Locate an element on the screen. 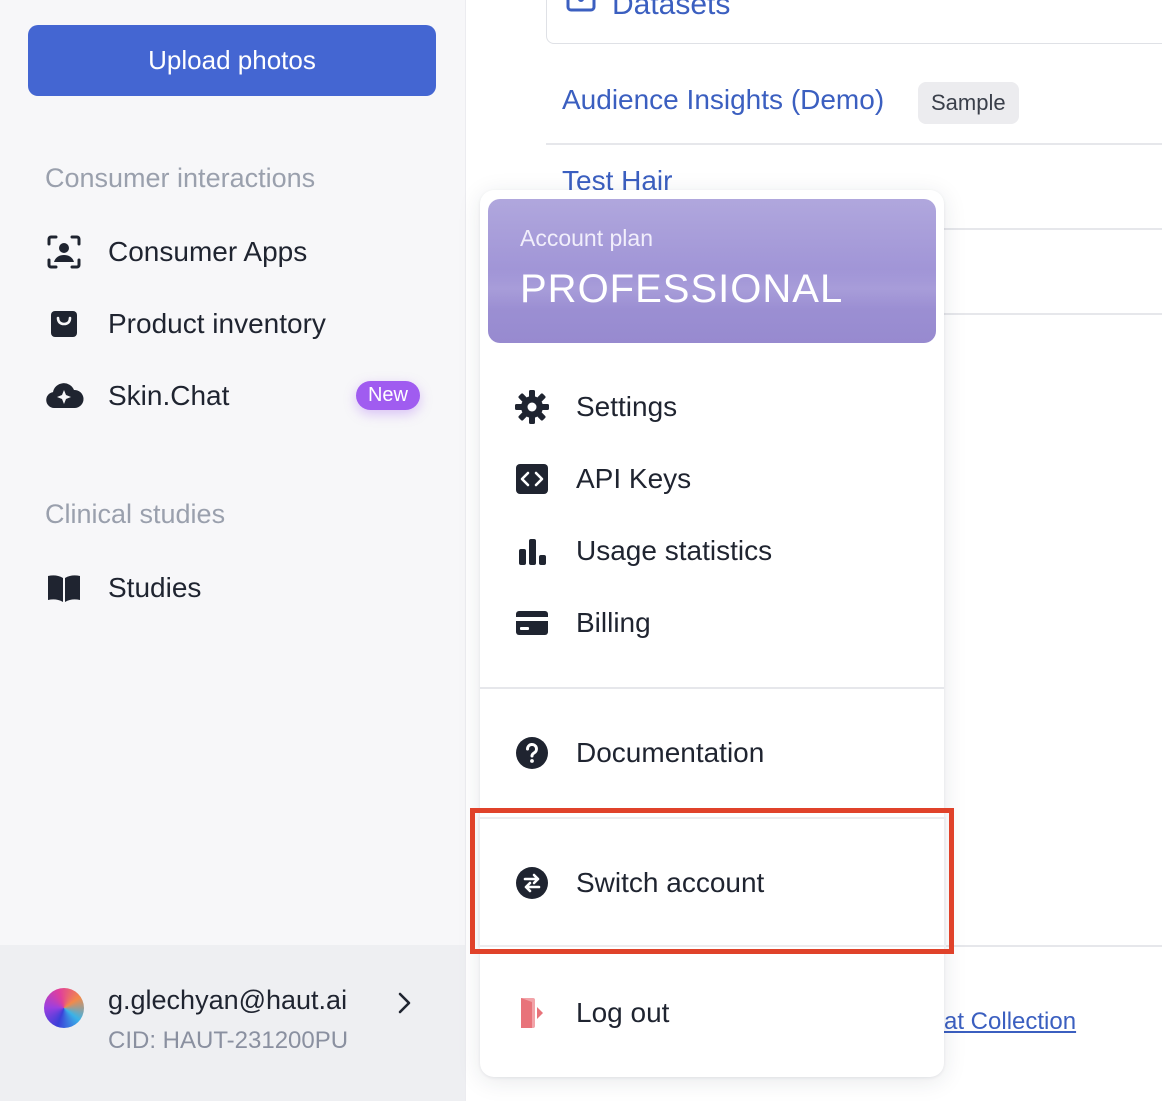  dataset-link-audience-insights: Audience Insights (Demo) is located at coordinates (723, 100).